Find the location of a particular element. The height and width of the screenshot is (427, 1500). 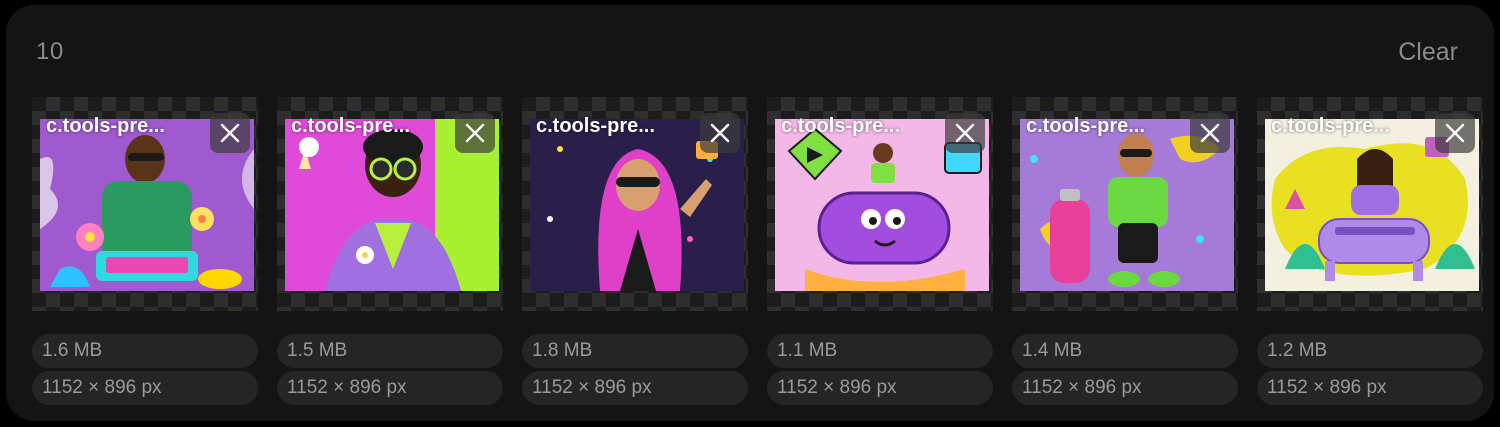

file-card: c.tools-pre... 1.5 MB 1152 × 896 px is located at coordinates (390, 251).